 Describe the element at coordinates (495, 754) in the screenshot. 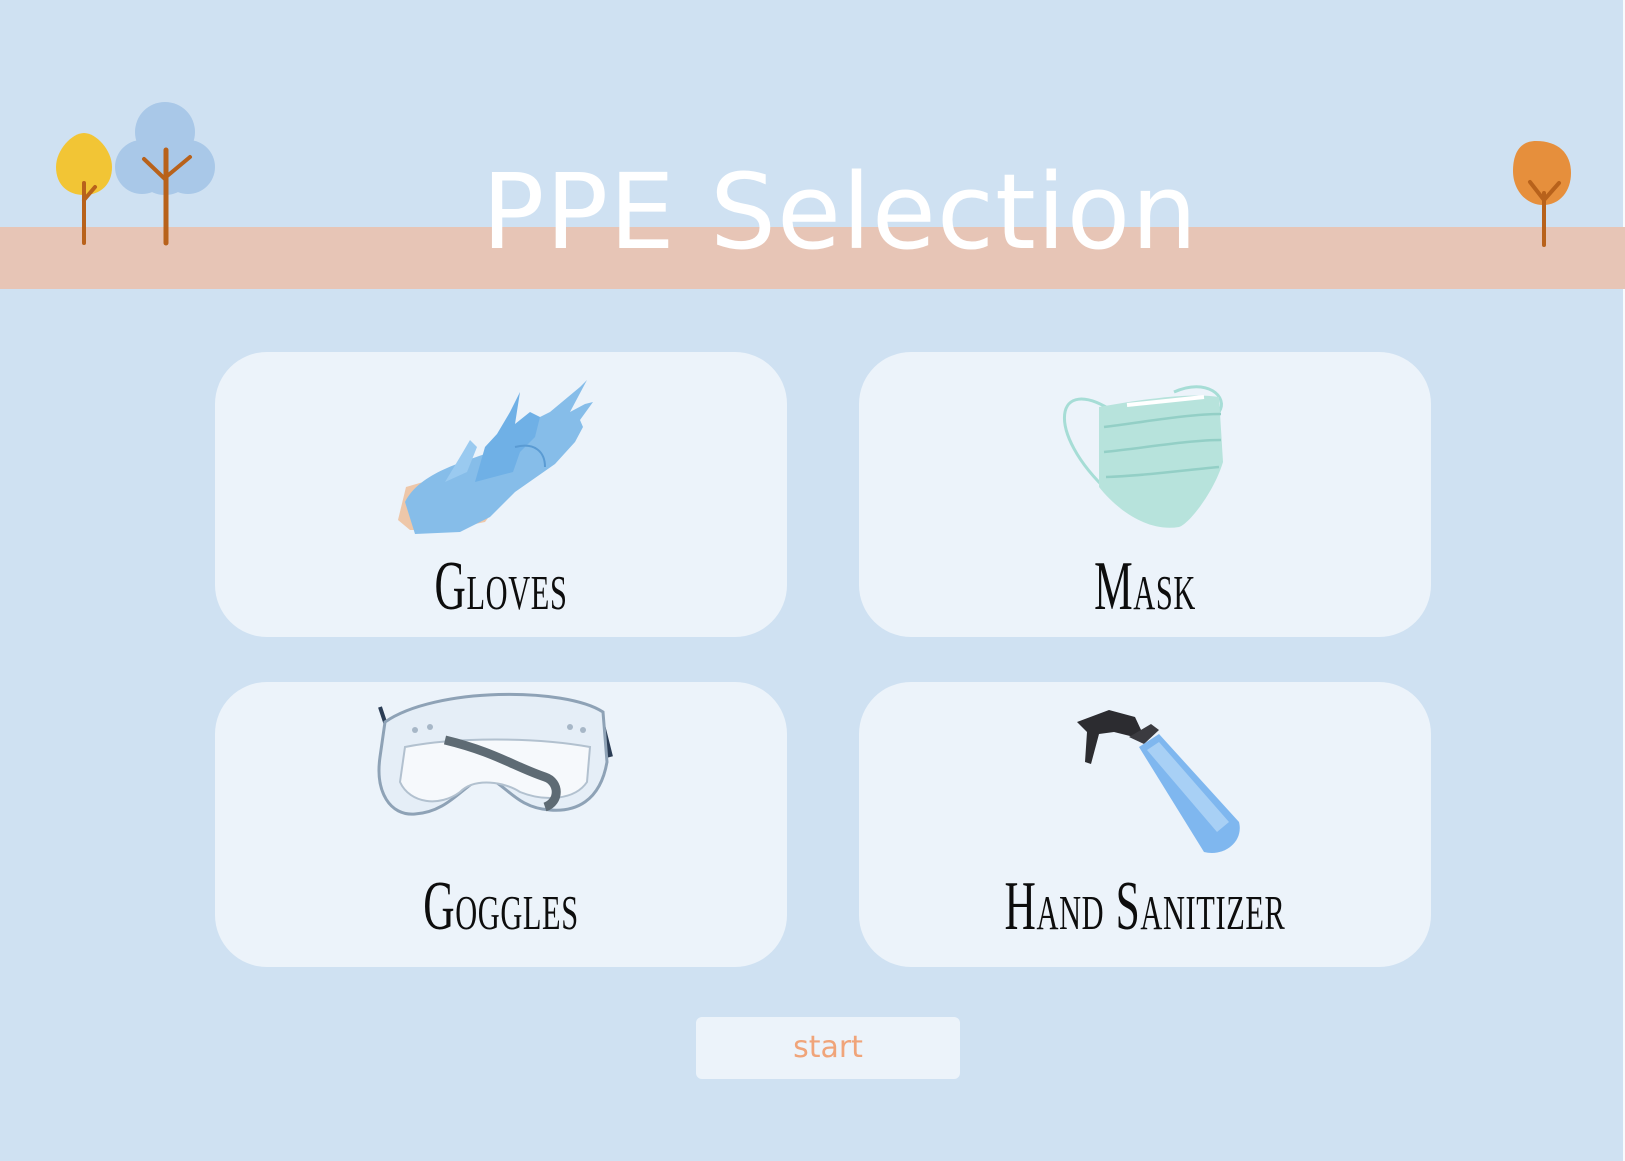

I see `goggles-icon` at that location.